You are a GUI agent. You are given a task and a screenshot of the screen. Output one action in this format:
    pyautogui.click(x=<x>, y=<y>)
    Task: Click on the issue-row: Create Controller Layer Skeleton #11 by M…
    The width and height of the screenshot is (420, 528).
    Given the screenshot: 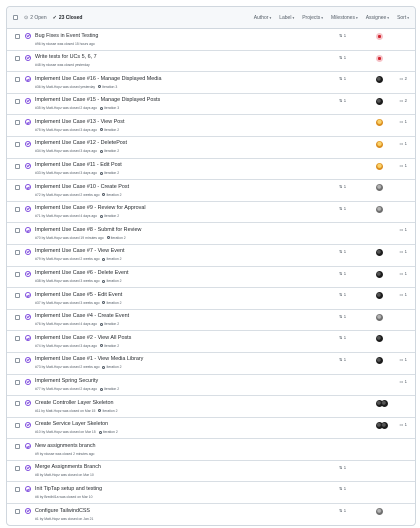 What is the action you would take?
    pyautogui.click(x=211, y=407)
    